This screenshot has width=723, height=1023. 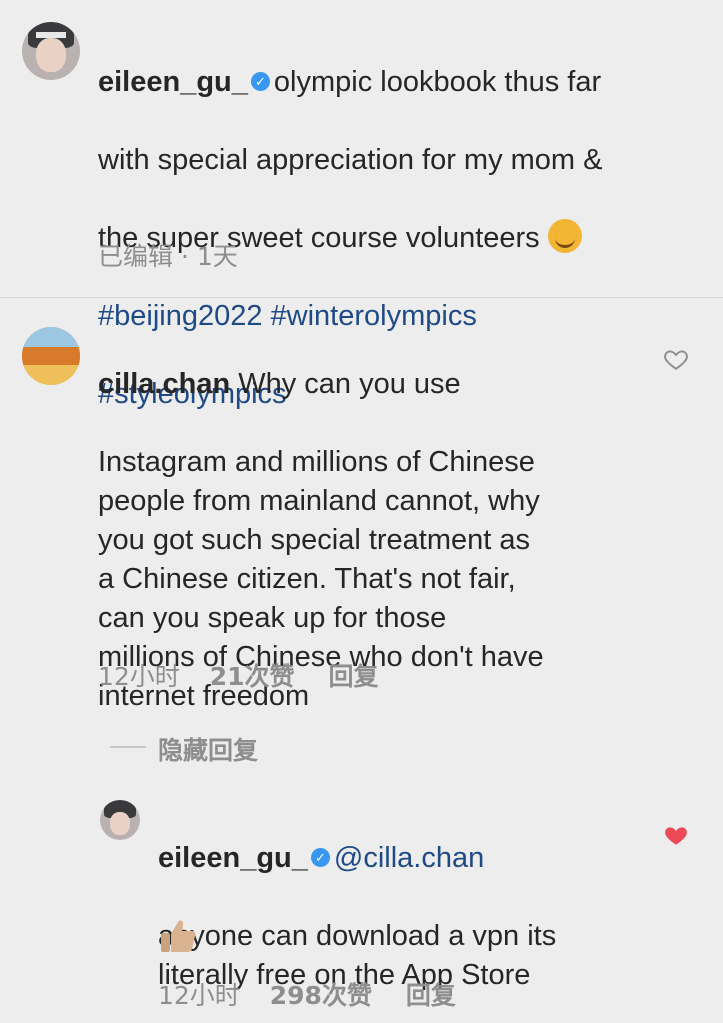 I want to click on smiling-face-with-hearts-emoji-icon, so click(x=564, y=236).